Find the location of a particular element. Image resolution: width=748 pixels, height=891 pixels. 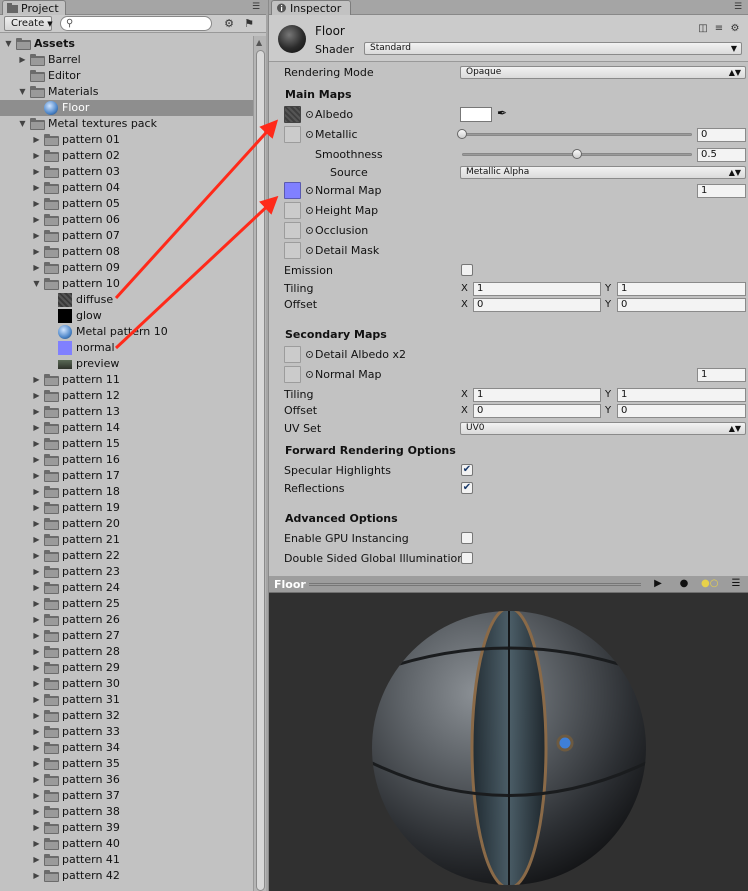

preview-toolbar: Floor ▶ ● ●○ ☰ is located at coordinates (508, 584).